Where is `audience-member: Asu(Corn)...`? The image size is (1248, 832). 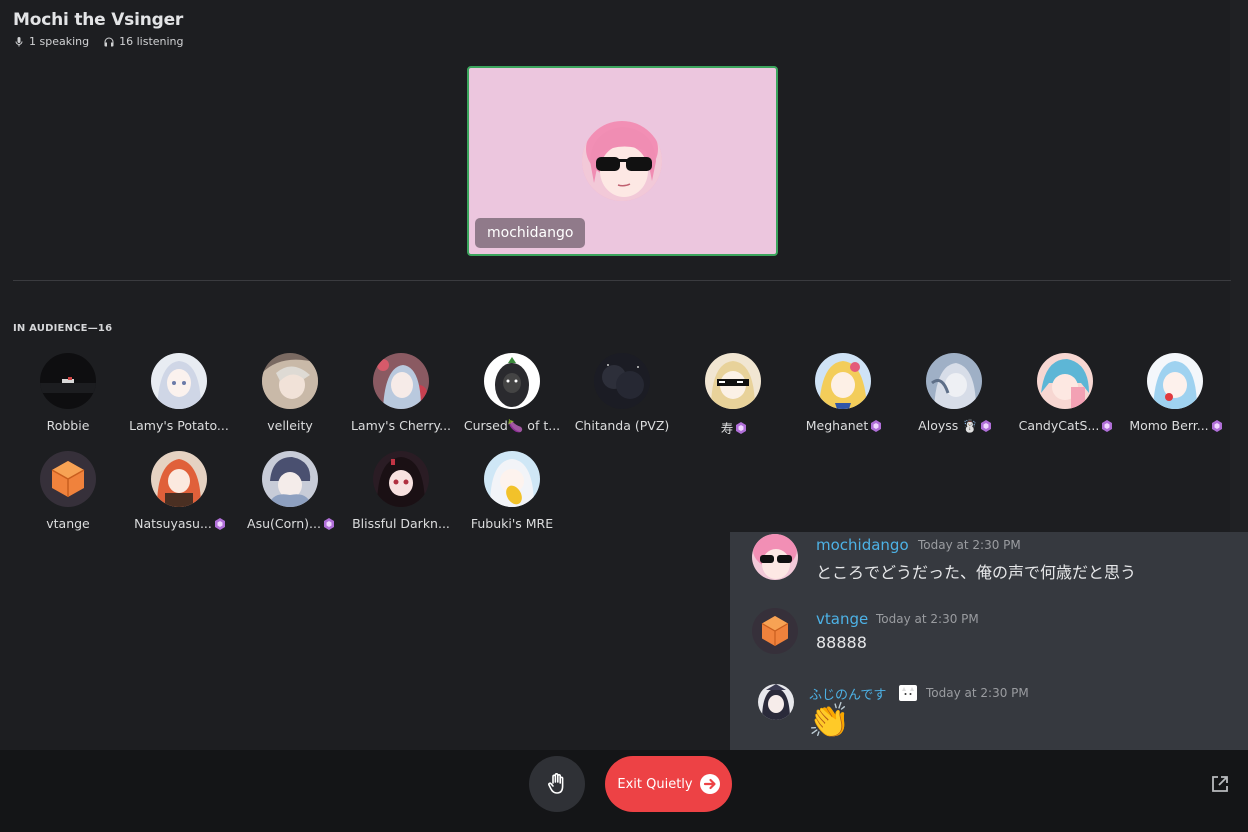 audience-member: Asu(Corn)... is located at coordinates (290, 491).